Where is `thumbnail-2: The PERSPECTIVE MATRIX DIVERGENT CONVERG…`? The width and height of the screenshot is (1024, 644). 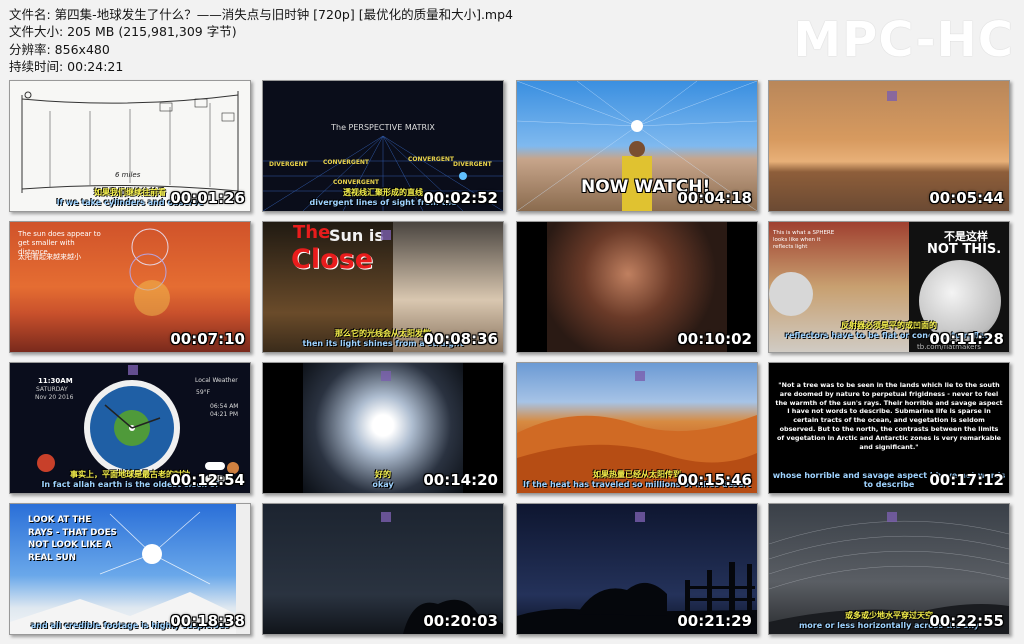
thumbnail-2: The PERSPECTIVE MATRIX DIVERGENT CONVERG… is located at coordinates (383, 146).